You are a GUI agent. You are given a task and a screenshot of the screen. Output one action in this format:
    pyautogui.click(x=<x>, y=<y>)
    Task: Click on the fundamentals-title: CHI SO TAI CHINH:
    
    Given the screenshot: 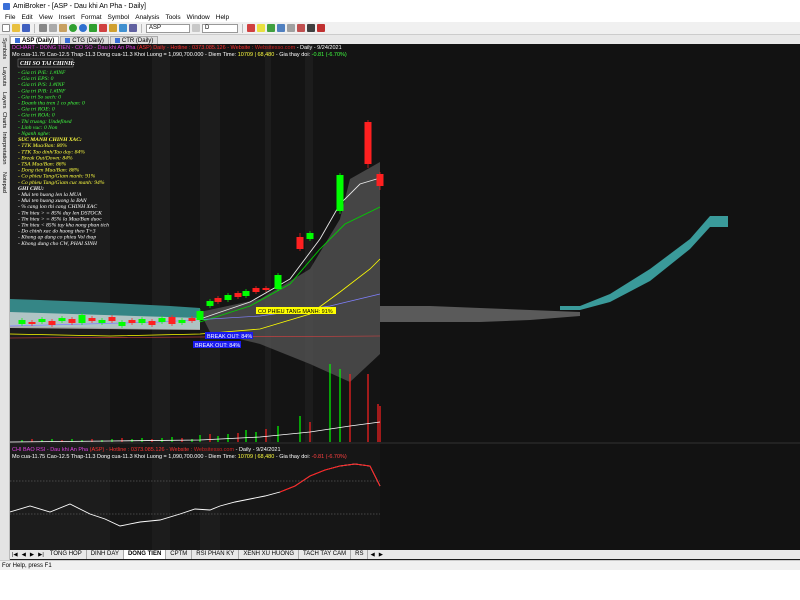 What is the action you would take?
    pyautogui.click(x=47, y=64)
    